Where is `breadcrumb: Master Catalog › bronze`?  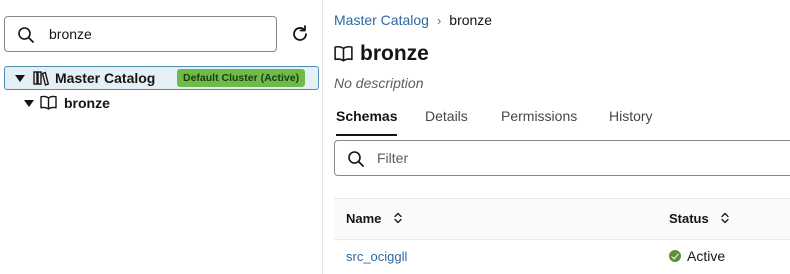 breadcrumb: Master Catalog › bronze is located at coordinates (413, 20).